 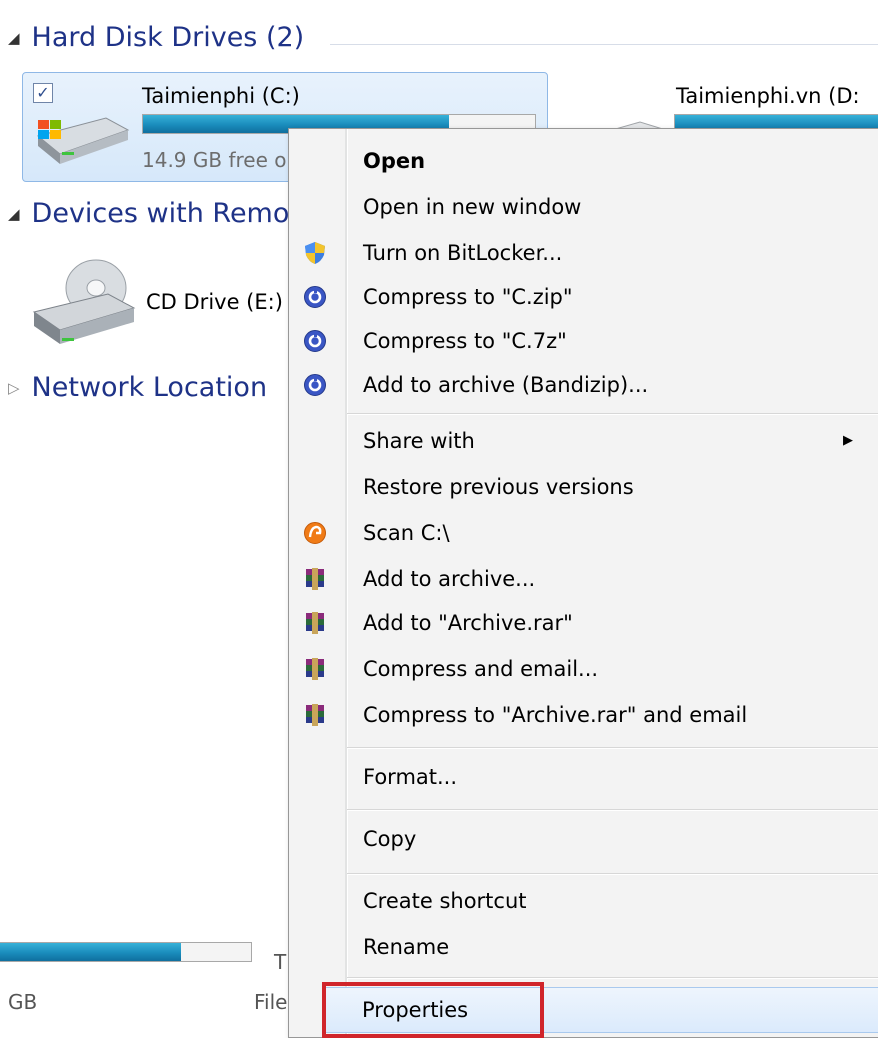 I want to click on bottom-drive-label-t: T, so click(x=280, y=962).